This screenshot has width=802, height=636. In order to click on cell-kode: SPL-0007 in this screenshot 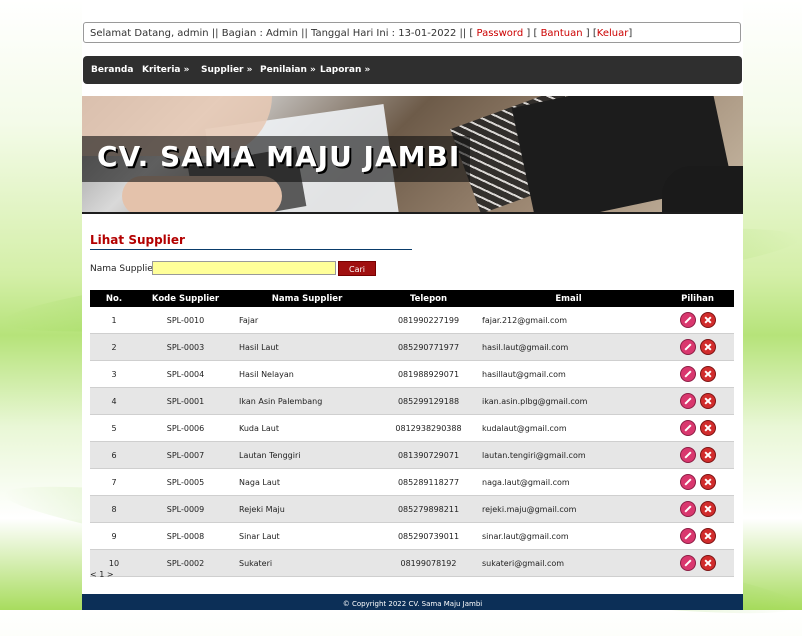, I will do `click(185, 455)`.